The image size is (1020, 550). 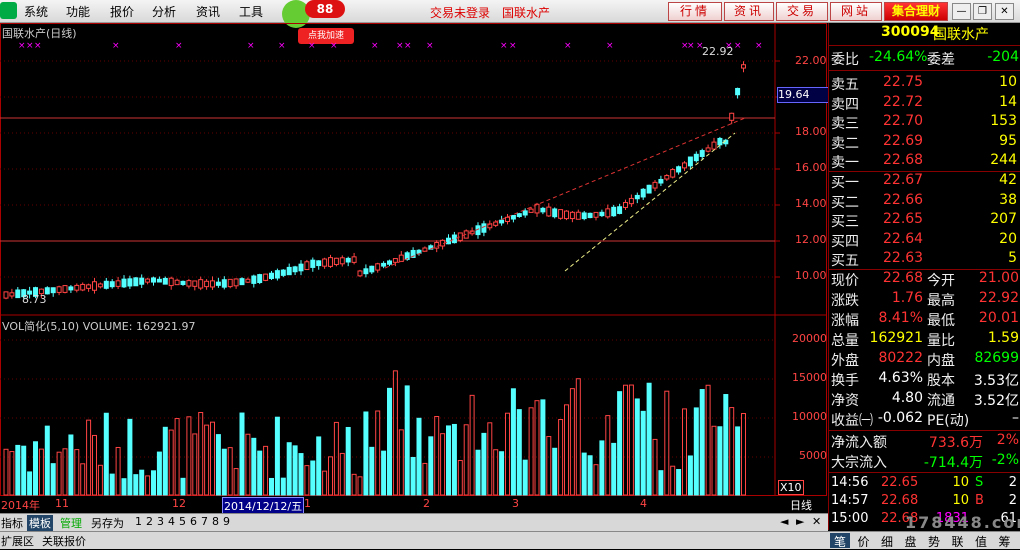 What do you see at coordinates (896, 338) in the screenshot?
I see `stat-value: 162921` at bounding box center [896, 338].